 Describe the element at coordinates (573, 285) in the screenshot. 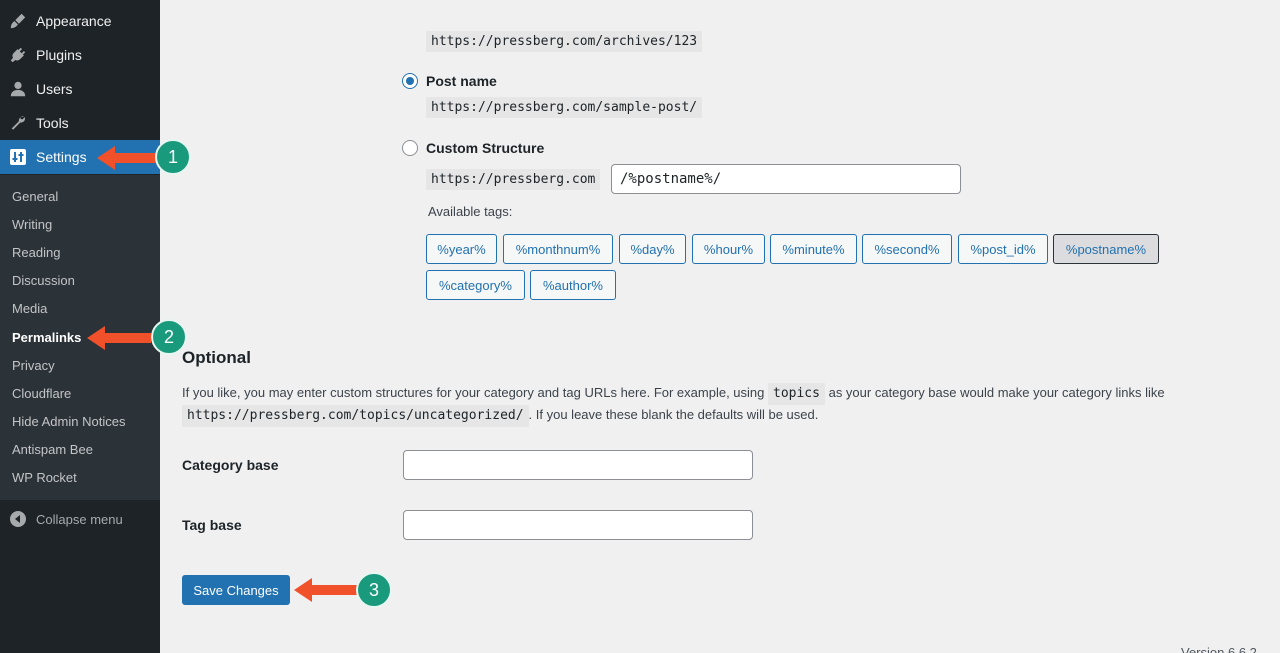

I see `tag-author-button: %author%` at that location.